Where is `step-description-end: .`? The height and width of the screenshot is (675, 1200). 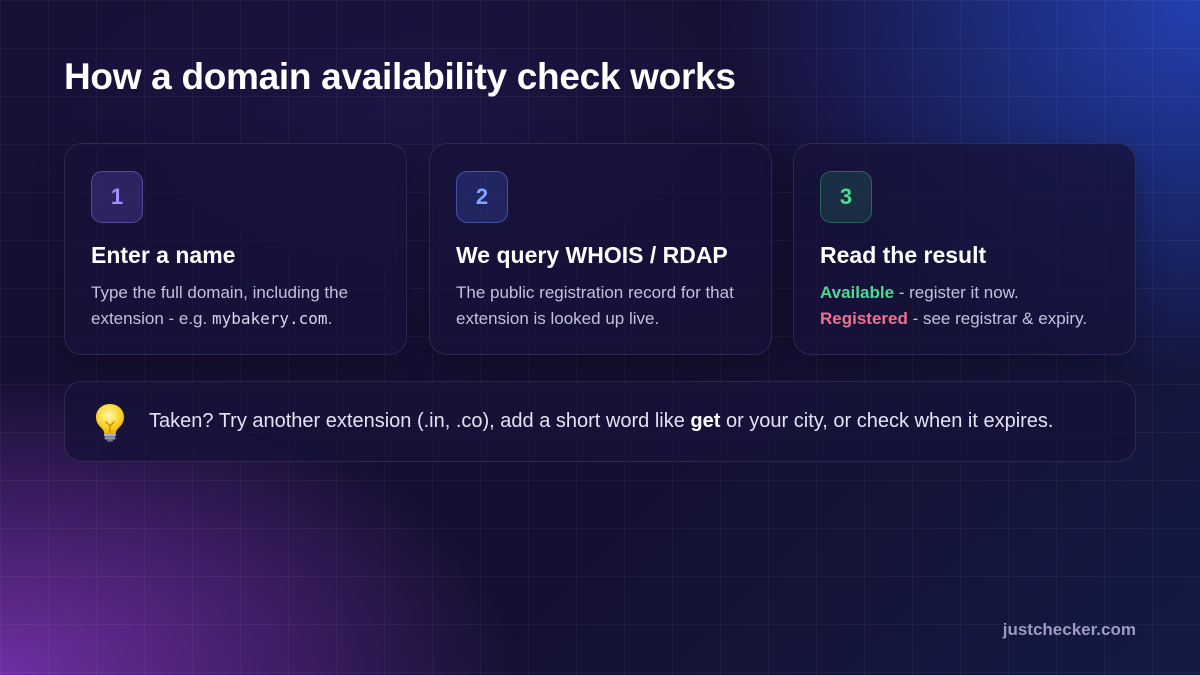
step-description-end: . is located at coordinates (330, 318).